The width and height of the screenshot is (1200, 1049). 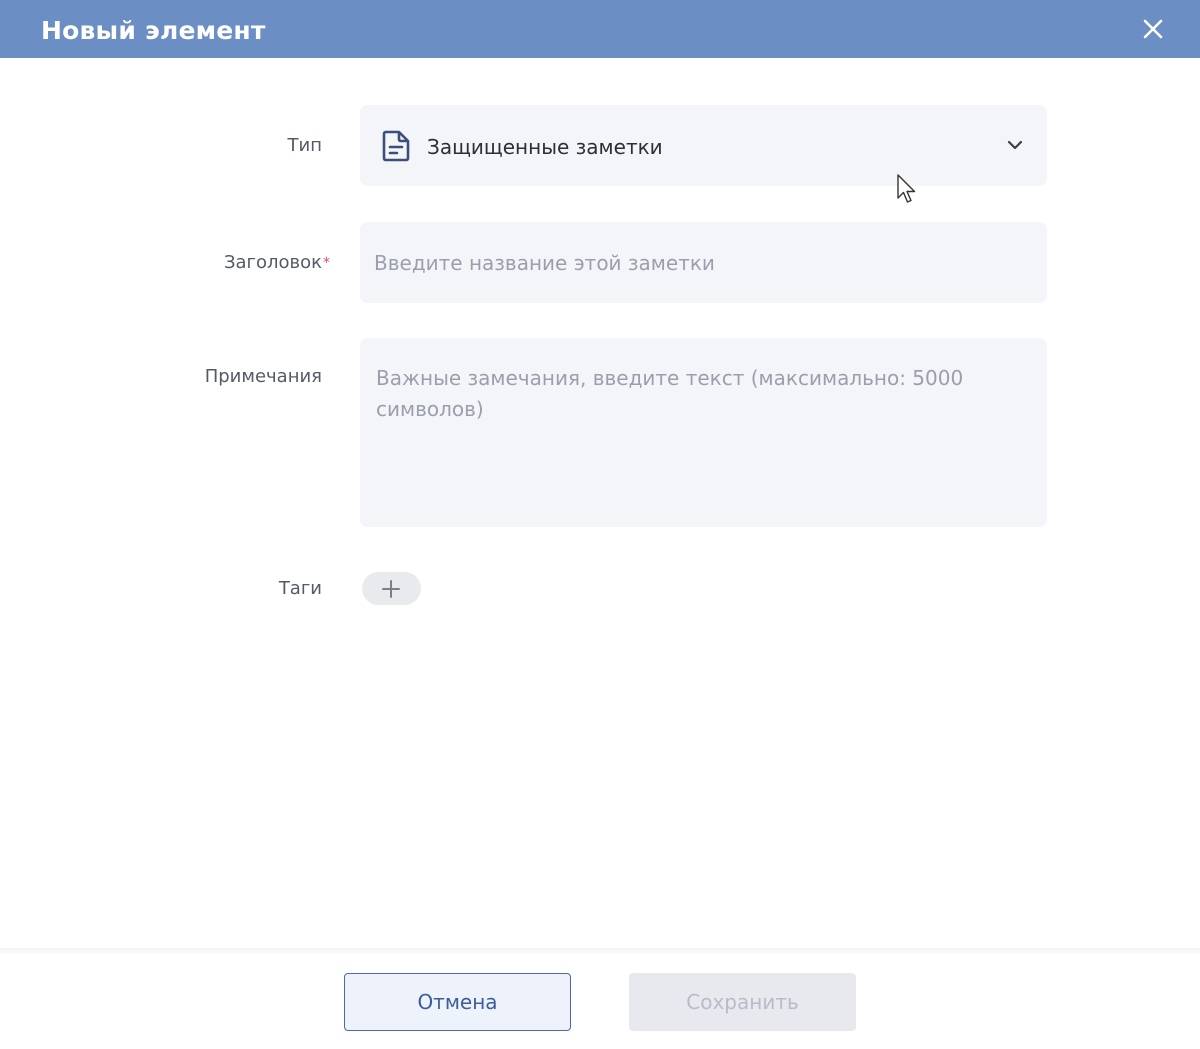 What do you see at coordinates (263, 376) in the screenshot?
I see `notes-label: Примечания` at bounding box center [263, 376].